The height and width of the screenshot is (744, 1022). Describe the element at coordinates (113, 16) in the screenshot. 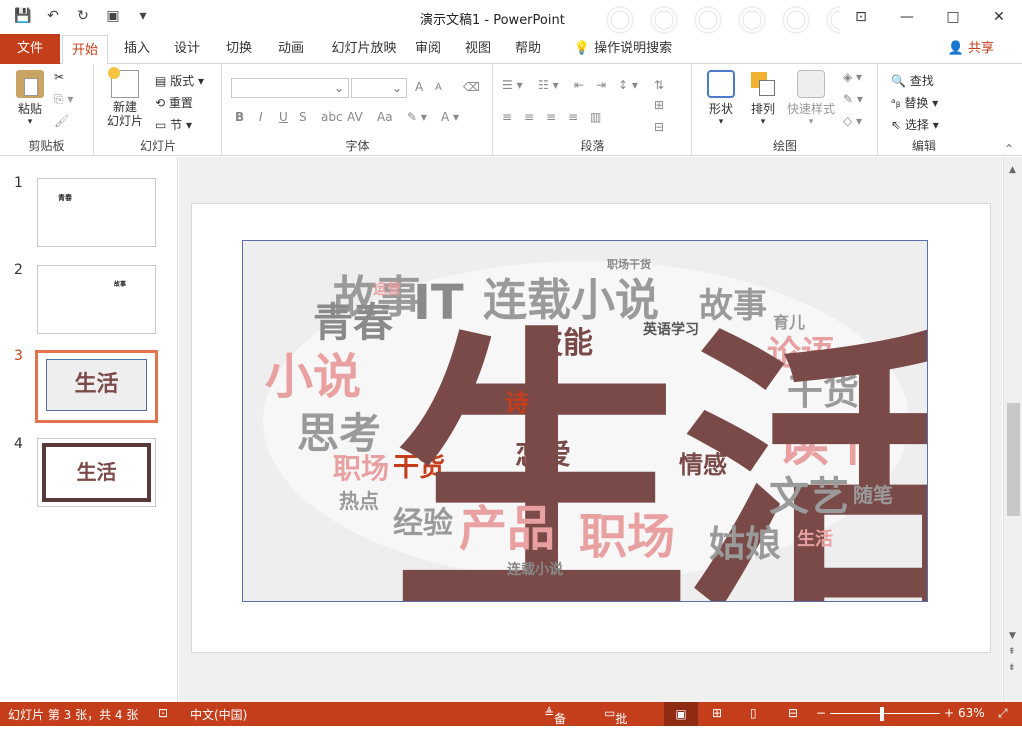

I see `present-icon: ▣` at that location.